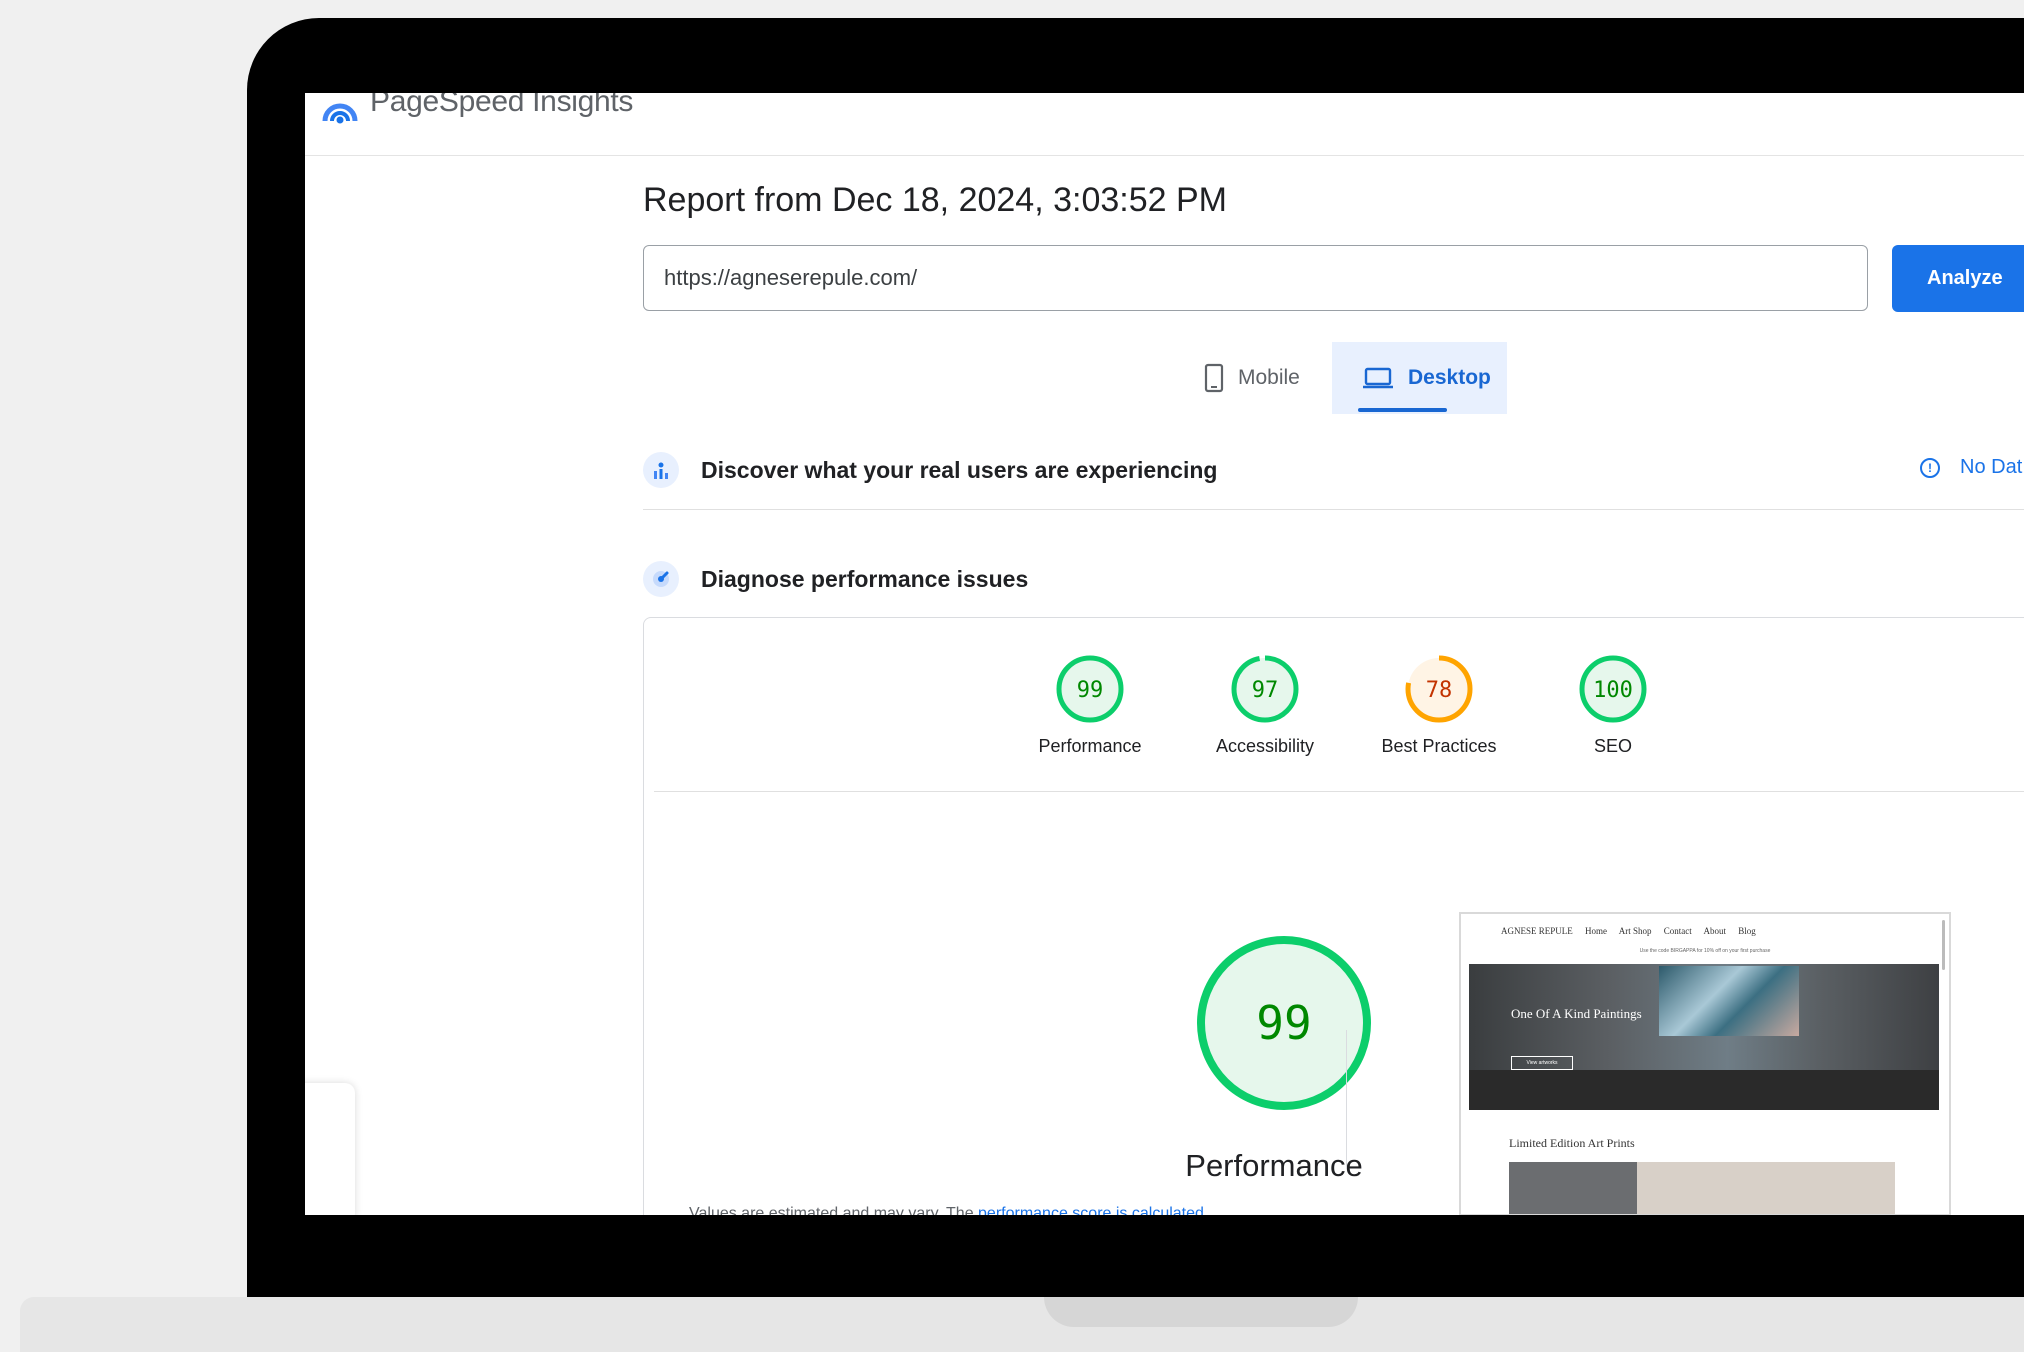 The image size is (2024, 1352). What do you see at coordinates (1612, 746) in the screenshot?
I see `gauge-seo-label: SEO` at bounding box center [1612, 746].